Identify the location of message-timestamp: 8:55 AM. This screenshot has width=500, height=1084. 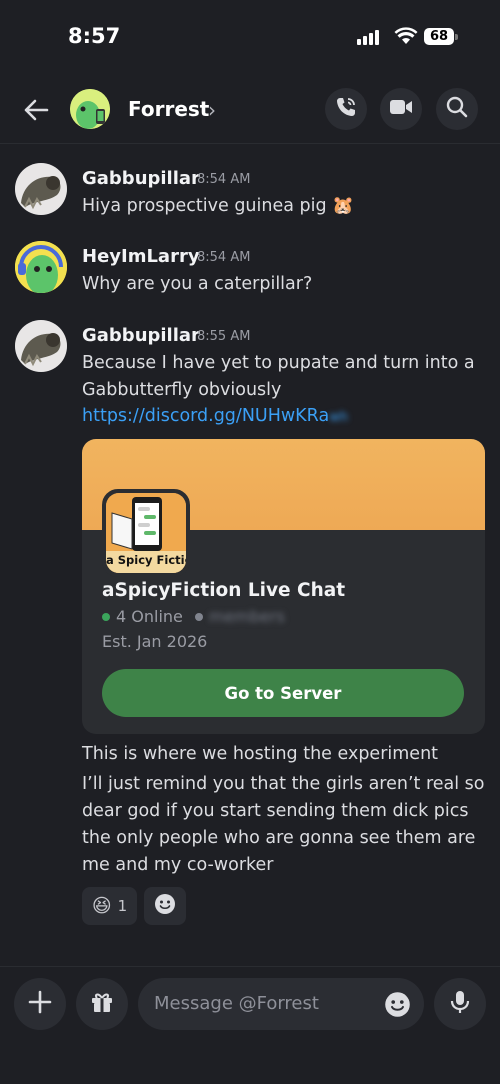
(224, 336).